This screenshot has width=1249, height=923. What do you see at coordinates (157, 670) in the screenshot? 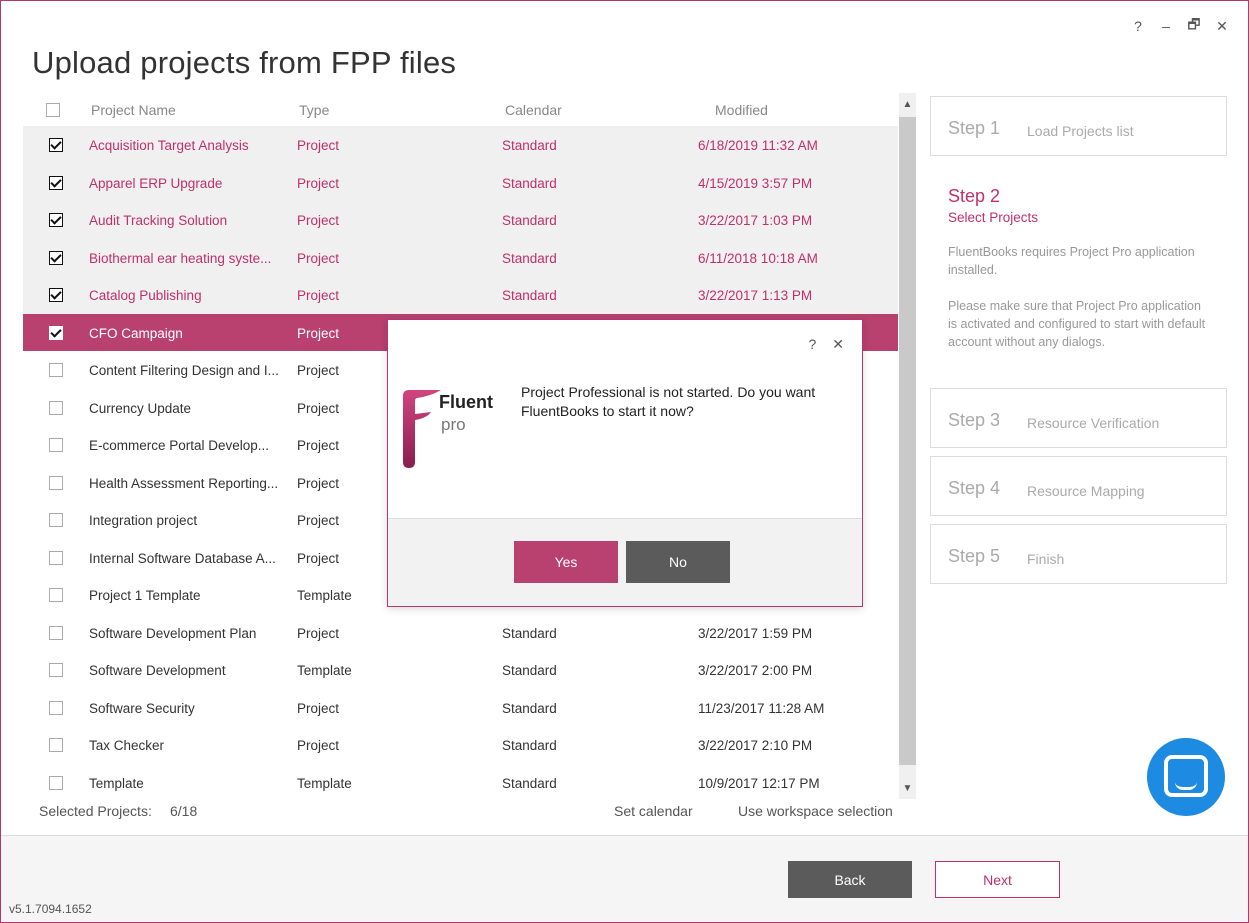
I see `project-name-cell: Software Development` at bounding box center [157, 670].